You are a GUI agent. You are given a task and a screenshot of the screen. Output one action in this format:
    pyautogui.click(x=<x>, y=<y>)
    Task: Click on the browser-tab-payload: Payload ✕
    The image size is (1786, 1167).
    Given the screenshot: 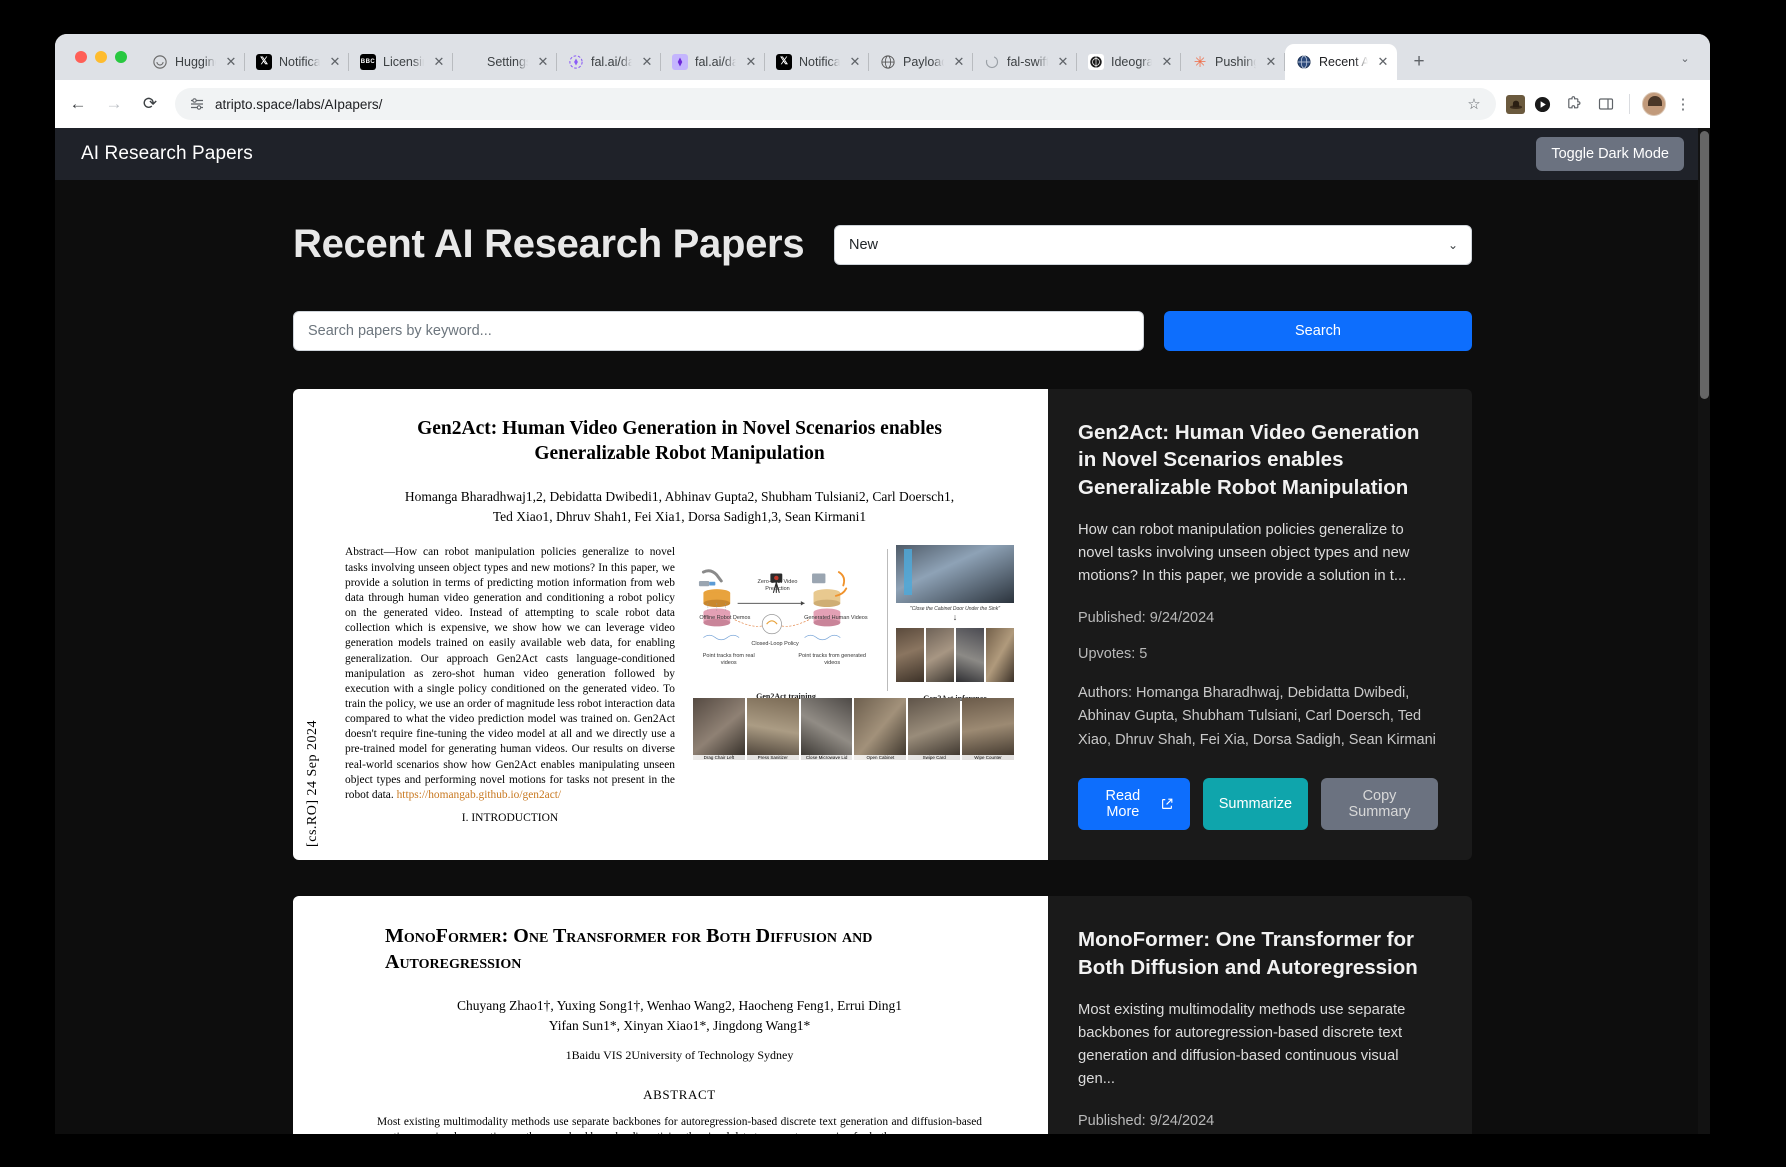 What is the action you would take?
    pyautogui.click(x=921, y=62)
    